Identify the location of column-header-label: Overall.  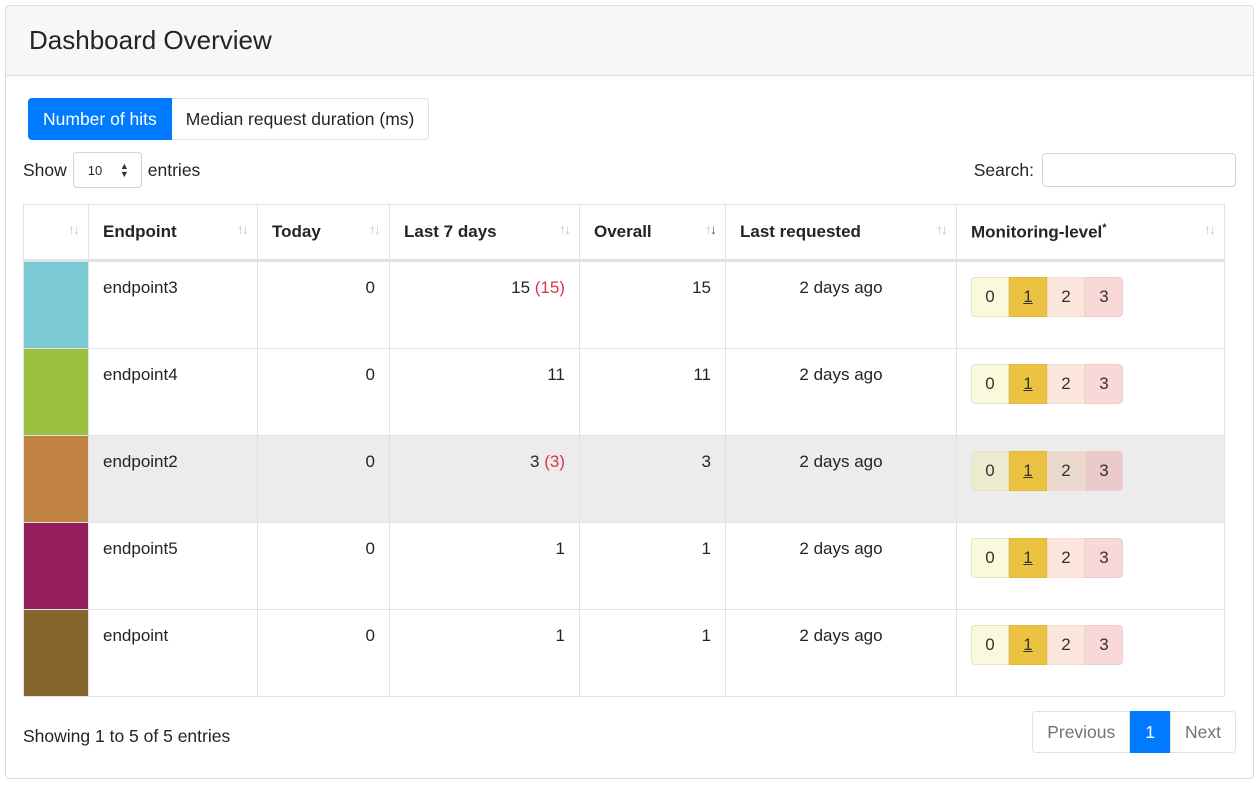
(623, 231).